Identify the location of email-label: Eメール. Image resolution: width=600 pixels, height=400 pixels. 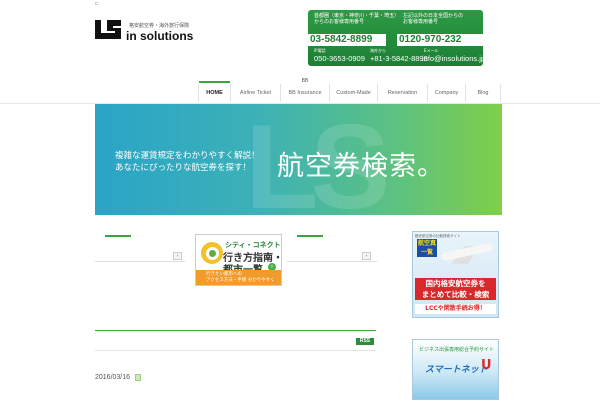
(431, 50).